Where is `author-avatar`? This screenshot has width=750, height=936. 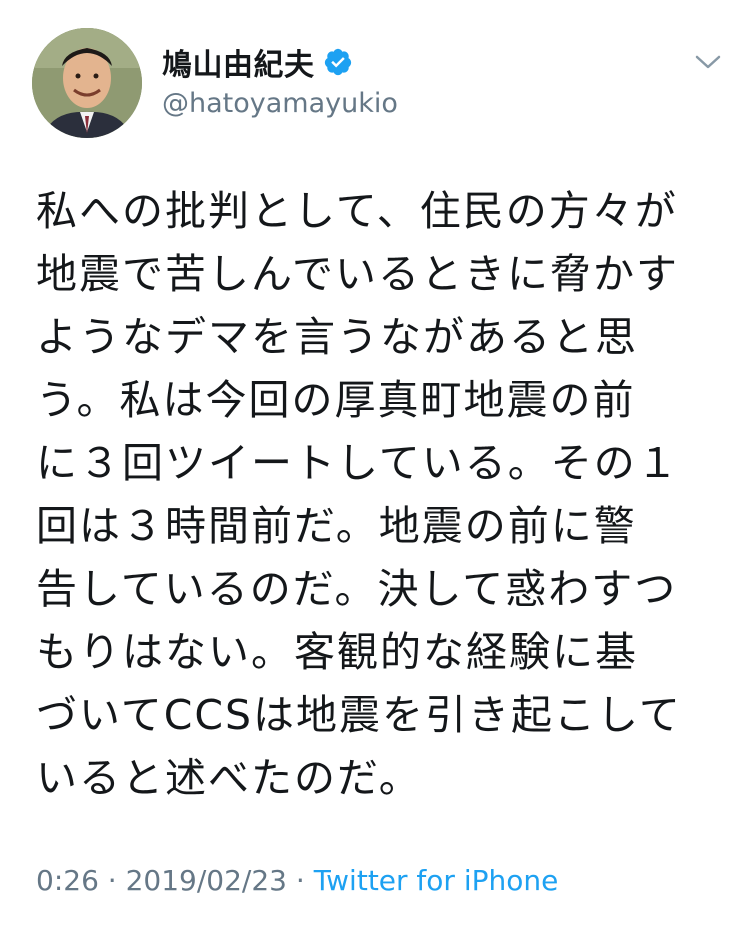 author-avatar is located at coordinates (87, 83).